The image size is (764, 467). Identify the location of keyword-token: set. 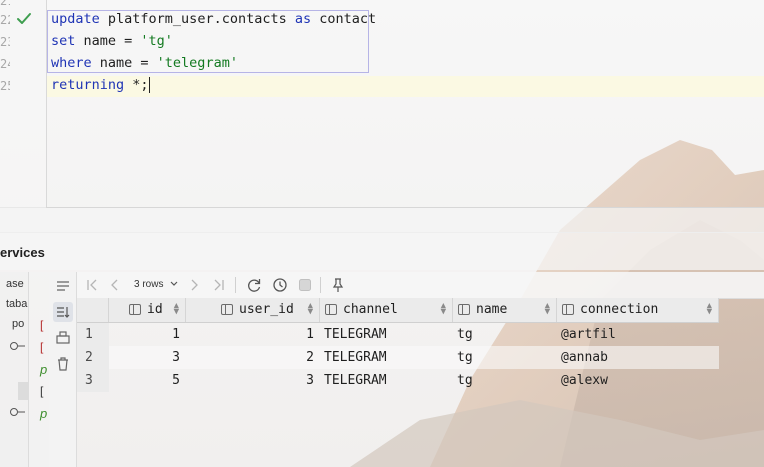
(63, 41).